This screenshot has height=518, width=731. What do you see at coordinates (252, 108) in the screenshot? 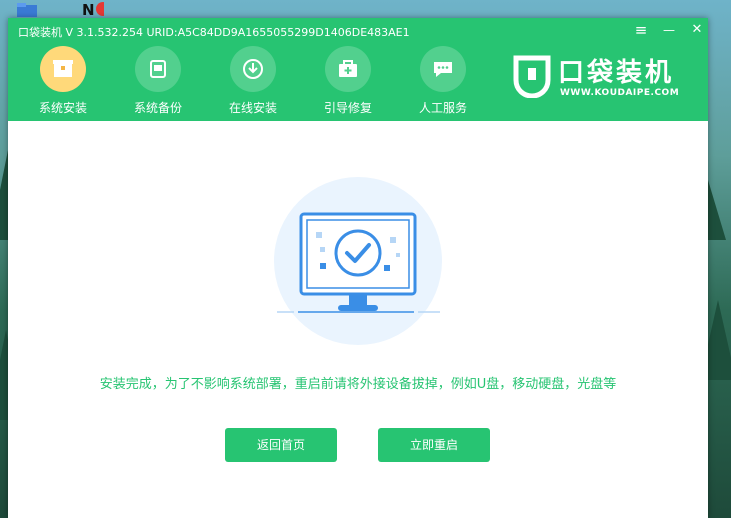
I see `nav-label: 在线安装` at bounding box center [252, 108].